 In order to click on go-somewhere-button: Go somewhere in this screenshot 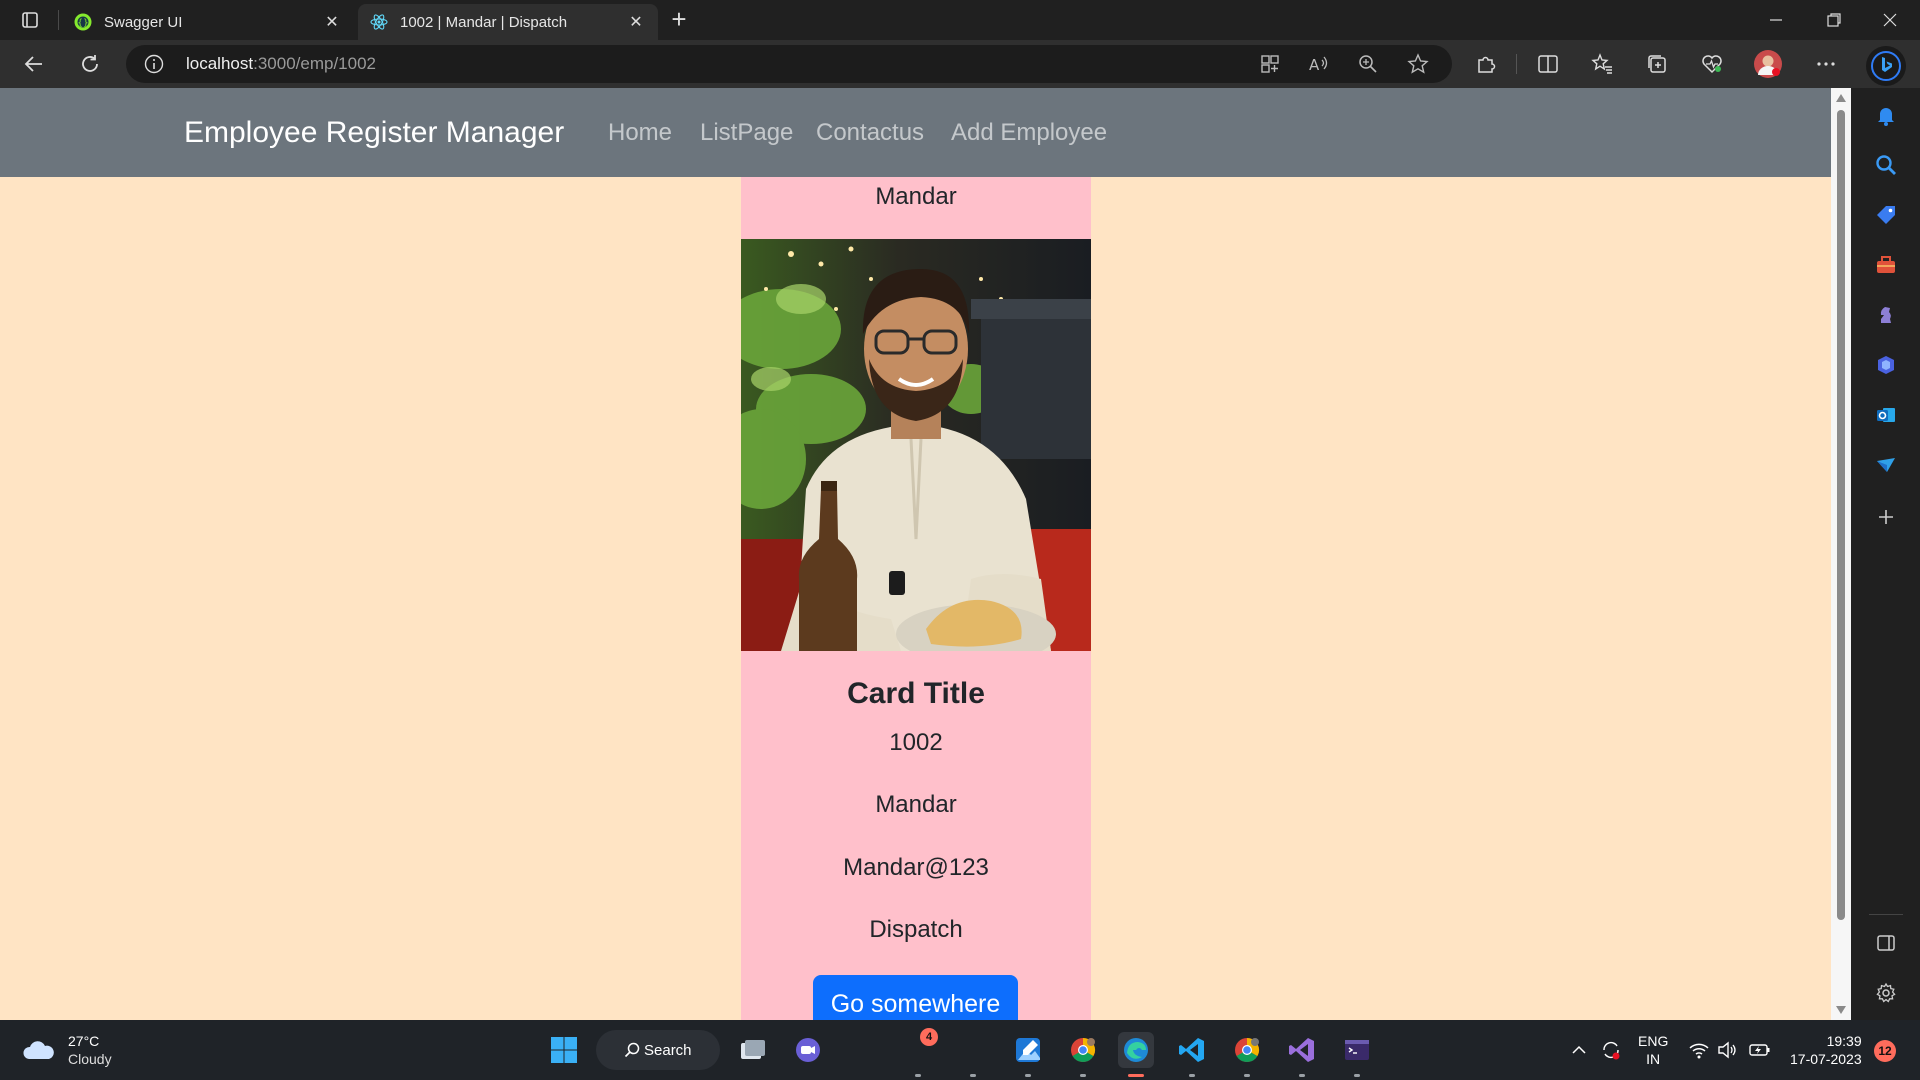, I will do `click(915, 997)`.